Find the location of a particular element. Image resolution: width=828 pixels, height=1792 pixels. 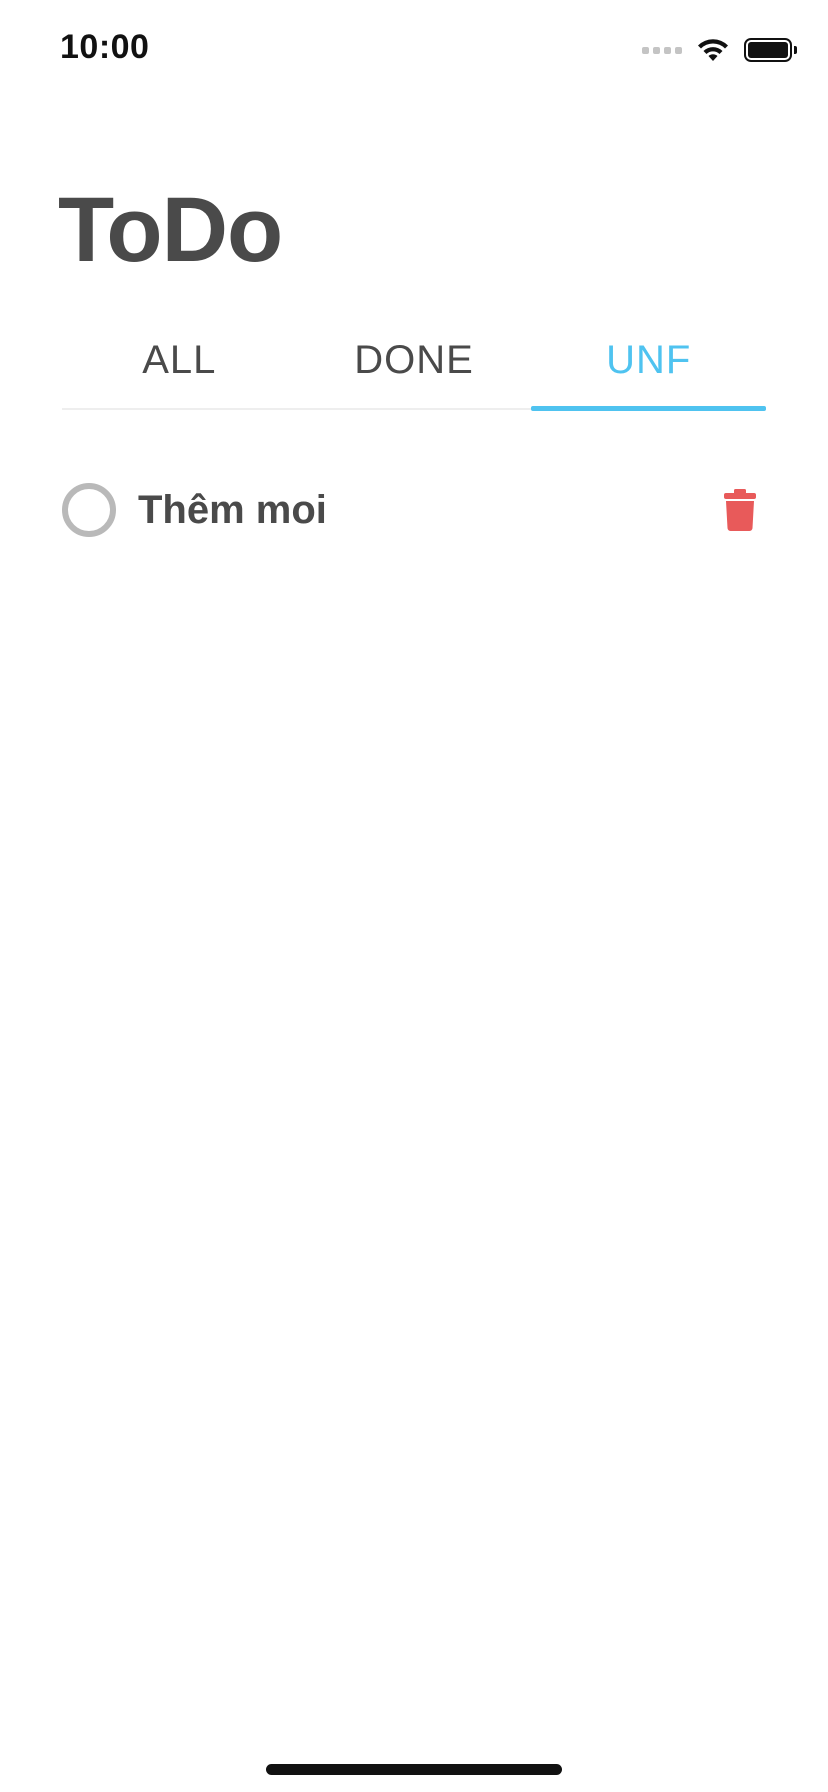

tab-done: DONE is located at coordinates (414, 364).